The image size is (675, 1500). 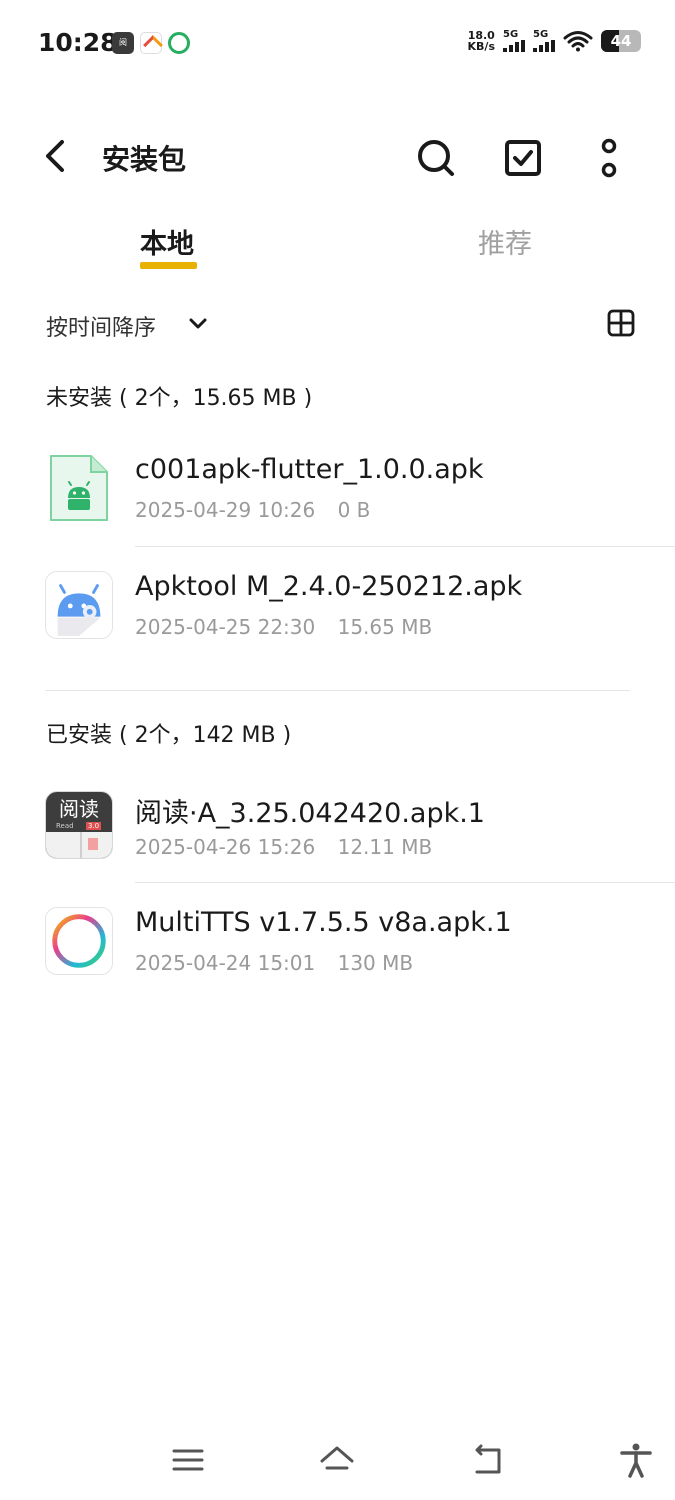 What do you see at coordinates (225, 847) in the screenshot?
I see `file-date: 2025-04-26 15:26` at bounding box center [225, 847].